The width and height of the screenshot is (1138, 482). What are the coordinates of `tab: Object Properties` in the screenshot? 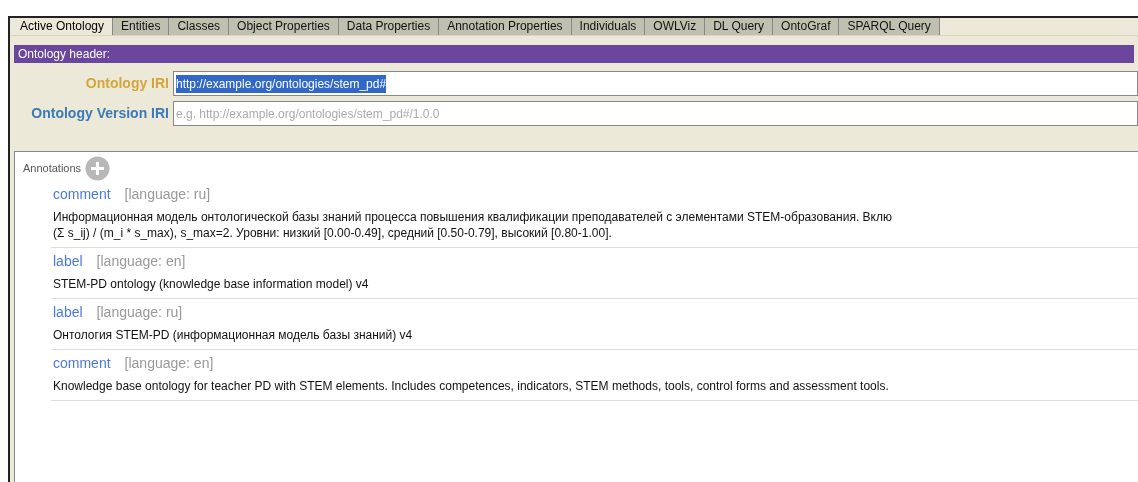 It's located at (284, 26).